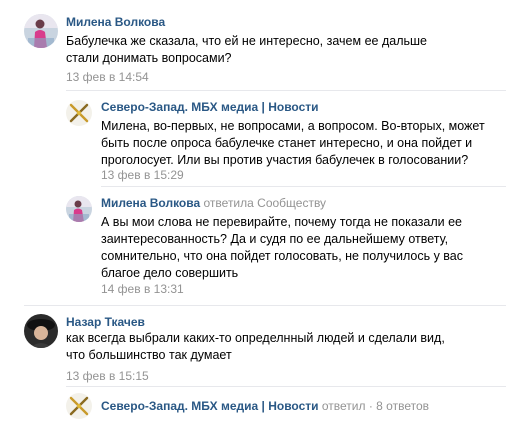 This screenshot has height=421, width=511. What do you see at coordinates (107, 376) in the screenshot?
I see `comment-date: 13 фев в 15:15` at bounding box center [107, 376].